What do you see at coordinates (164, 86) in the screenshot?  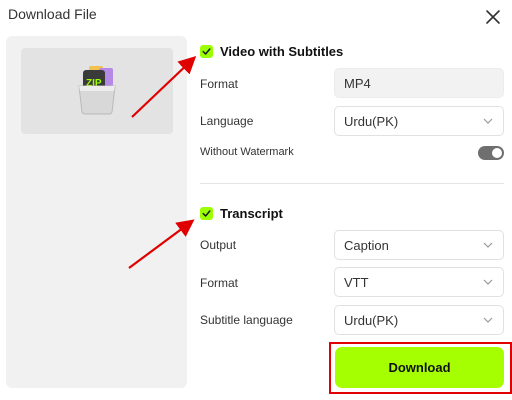 I see `annotation-arrow-video` at bounding box center [164, 86].